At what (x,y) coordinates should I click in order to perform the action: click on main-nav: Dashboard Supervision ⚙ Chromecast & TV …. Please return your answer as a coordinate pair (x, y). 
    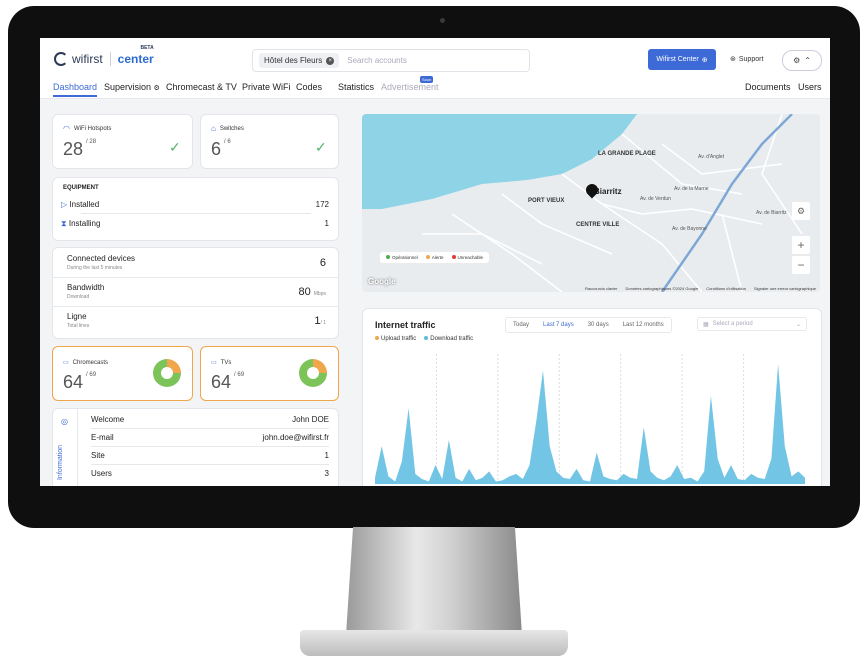
    Looking at the image, I should click on (435, 87).